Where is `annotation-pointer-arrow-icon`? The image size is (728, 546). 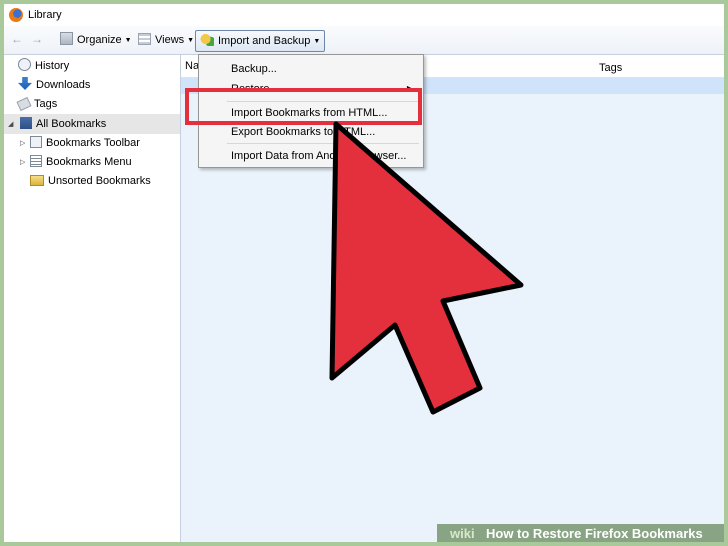 annotation-pointer-arrow-icon is located at coordinates (426, 268).